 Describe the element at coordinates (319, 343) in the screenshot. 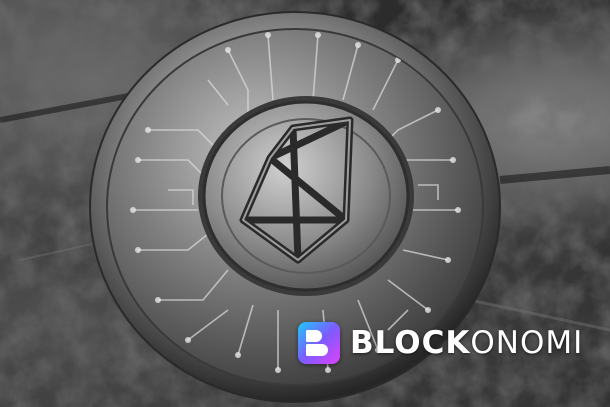

I see `blockonomi-logo-icon` at that location.